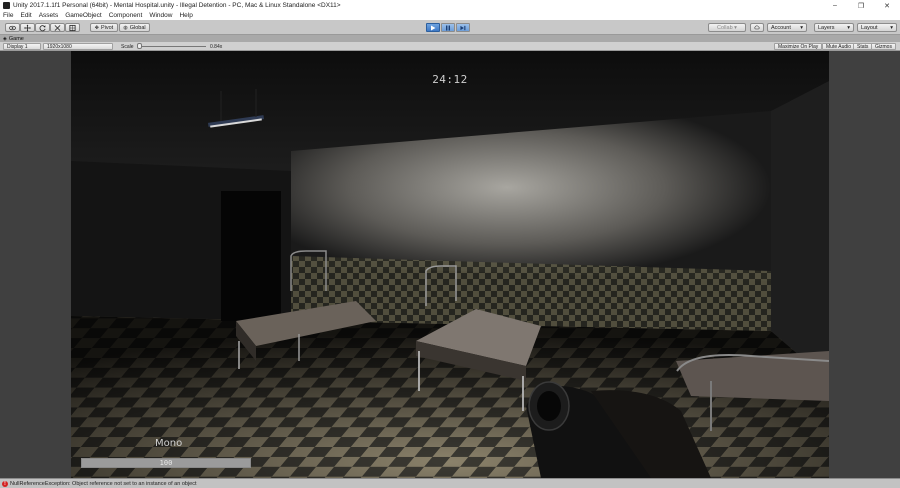 The width and height of the screenshot is (900, 488). I want to click on scale-label: Scale, so click(127, 46).